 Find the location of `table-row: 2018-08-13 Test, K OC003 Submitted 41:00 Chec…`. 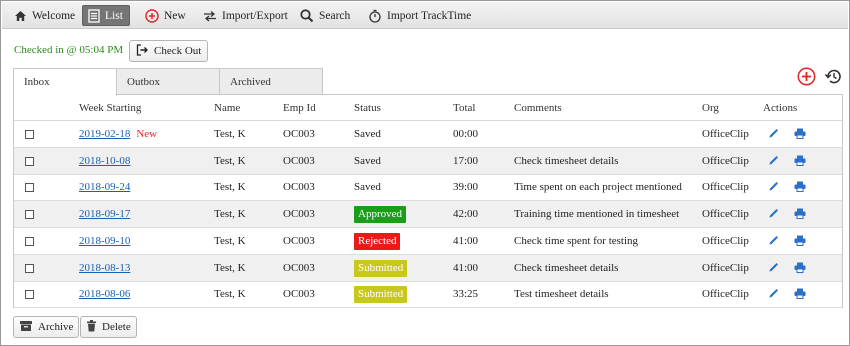

table-row: 2018-08-13 Test, K OC003 Submitted 41:00 Chec… is located at coordinates (428, 268).